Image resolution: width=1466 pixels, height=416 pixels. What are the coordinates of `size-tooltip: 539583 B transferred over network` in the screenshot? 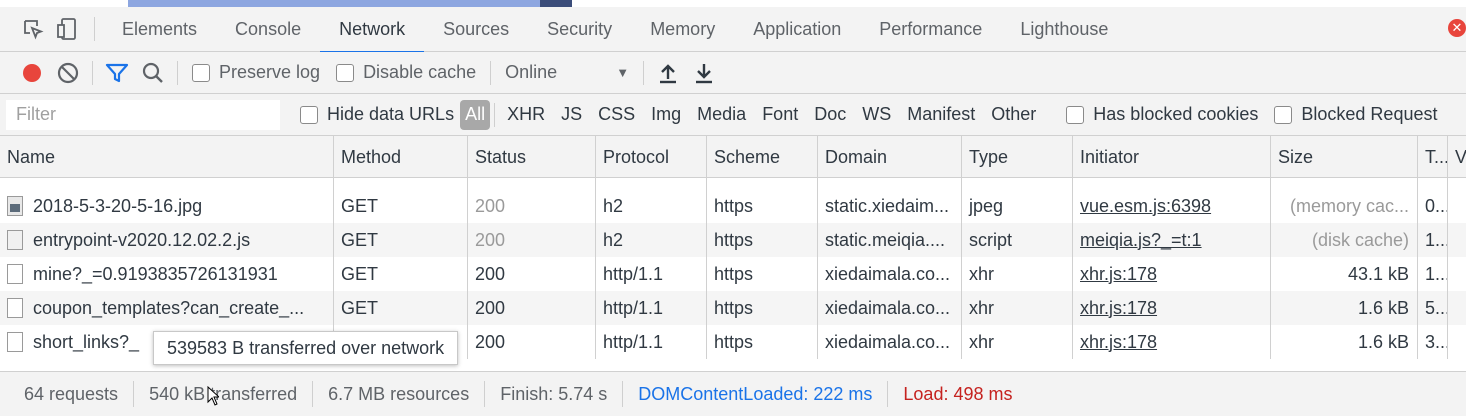 It's located at (306, 348).